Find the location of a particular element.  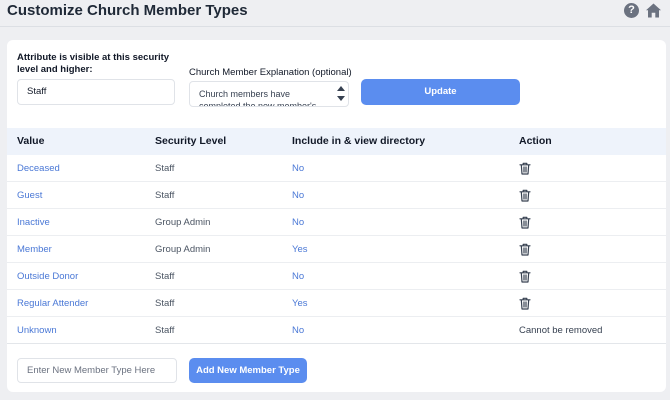

member-type-link: Deceased is located at coordinates (38, 168).